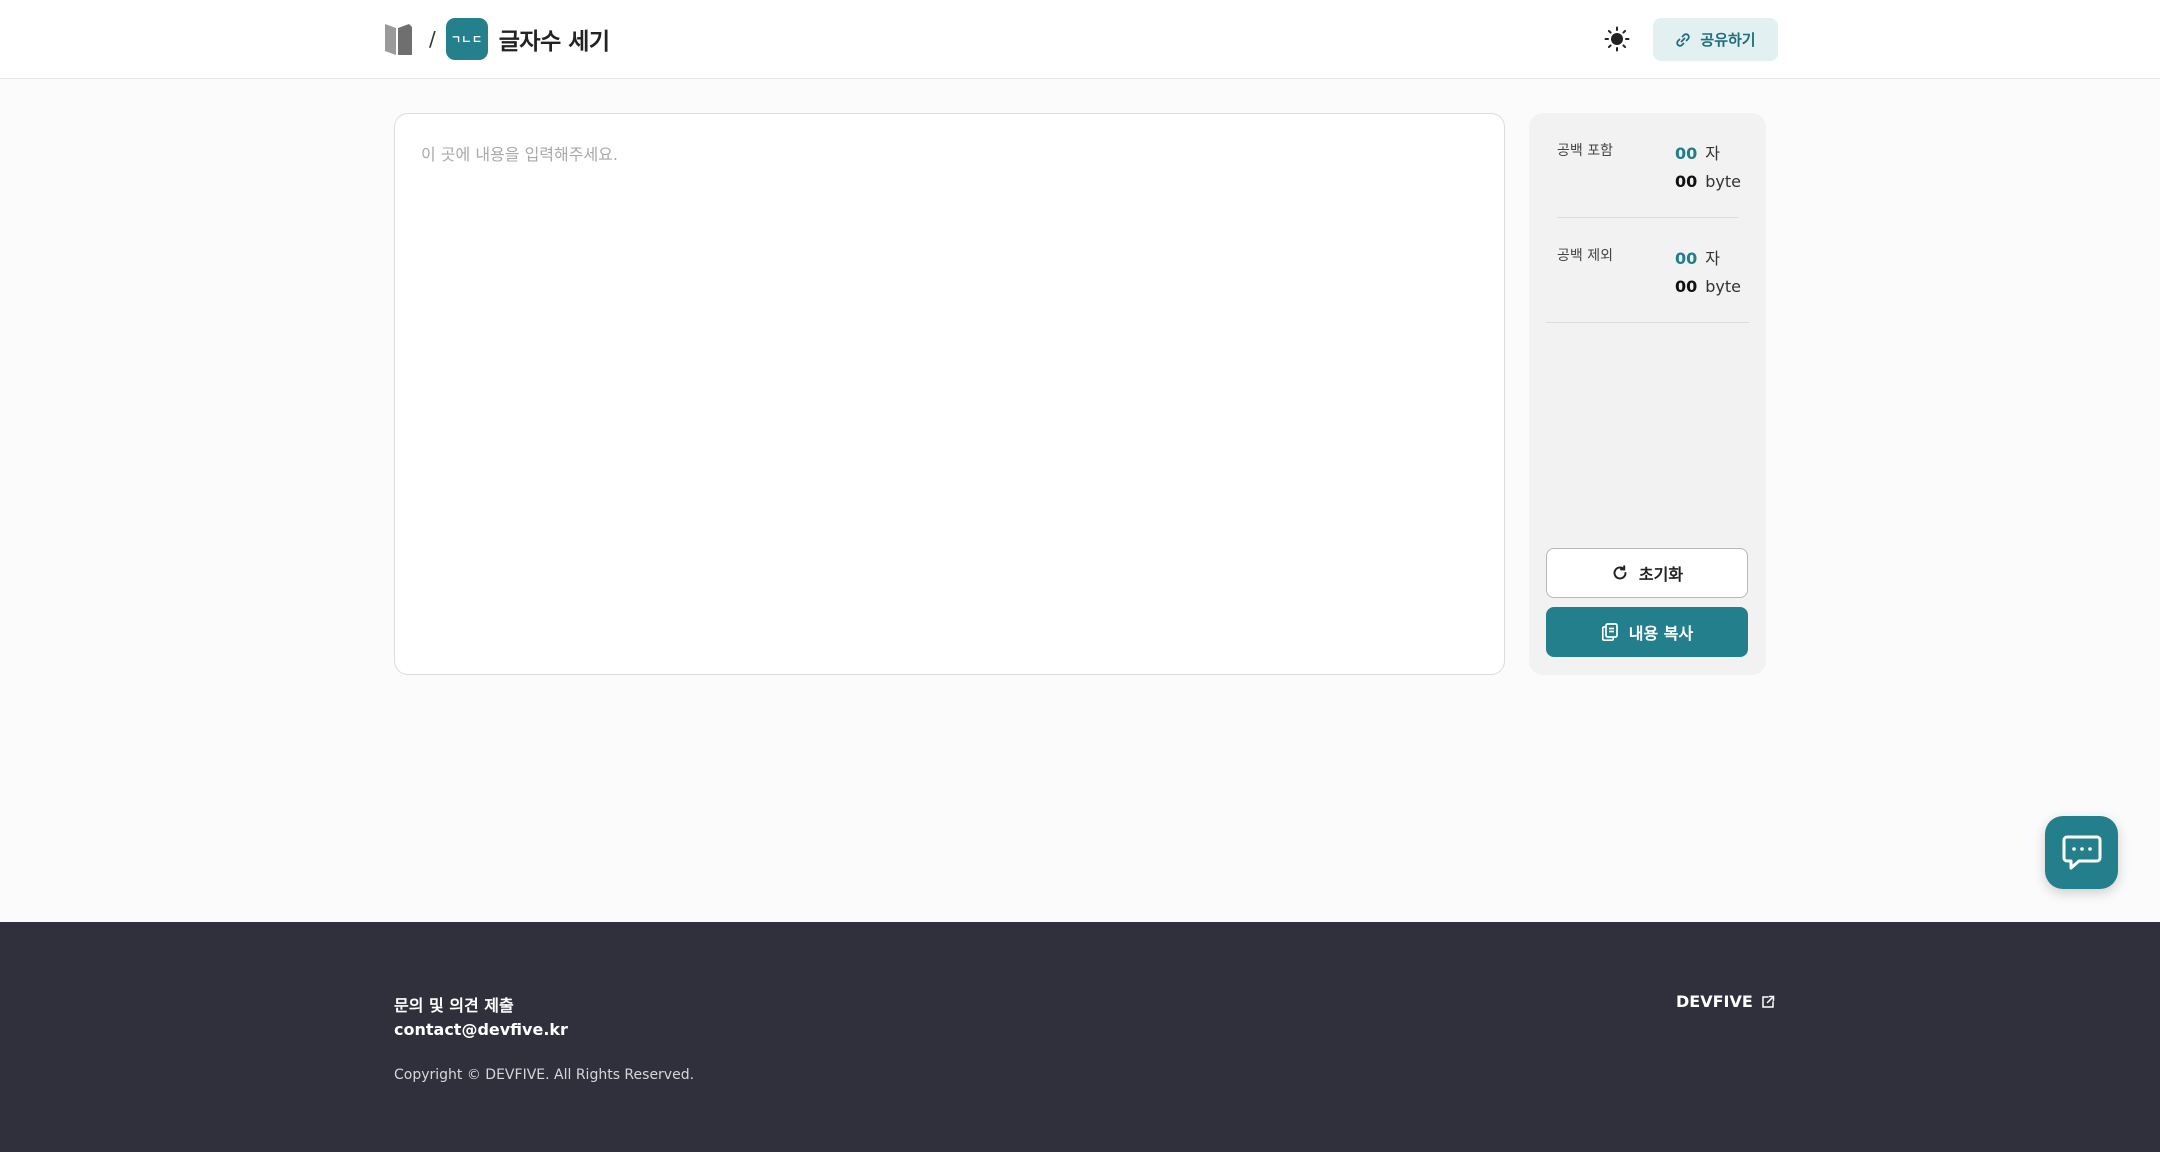 The height and width of the screenshot is (1152, 2160). What do you see at coordinates (554, 42) in the screenshot?
I see `page-title: 글자수 세기` at bounding box center [554, 42].